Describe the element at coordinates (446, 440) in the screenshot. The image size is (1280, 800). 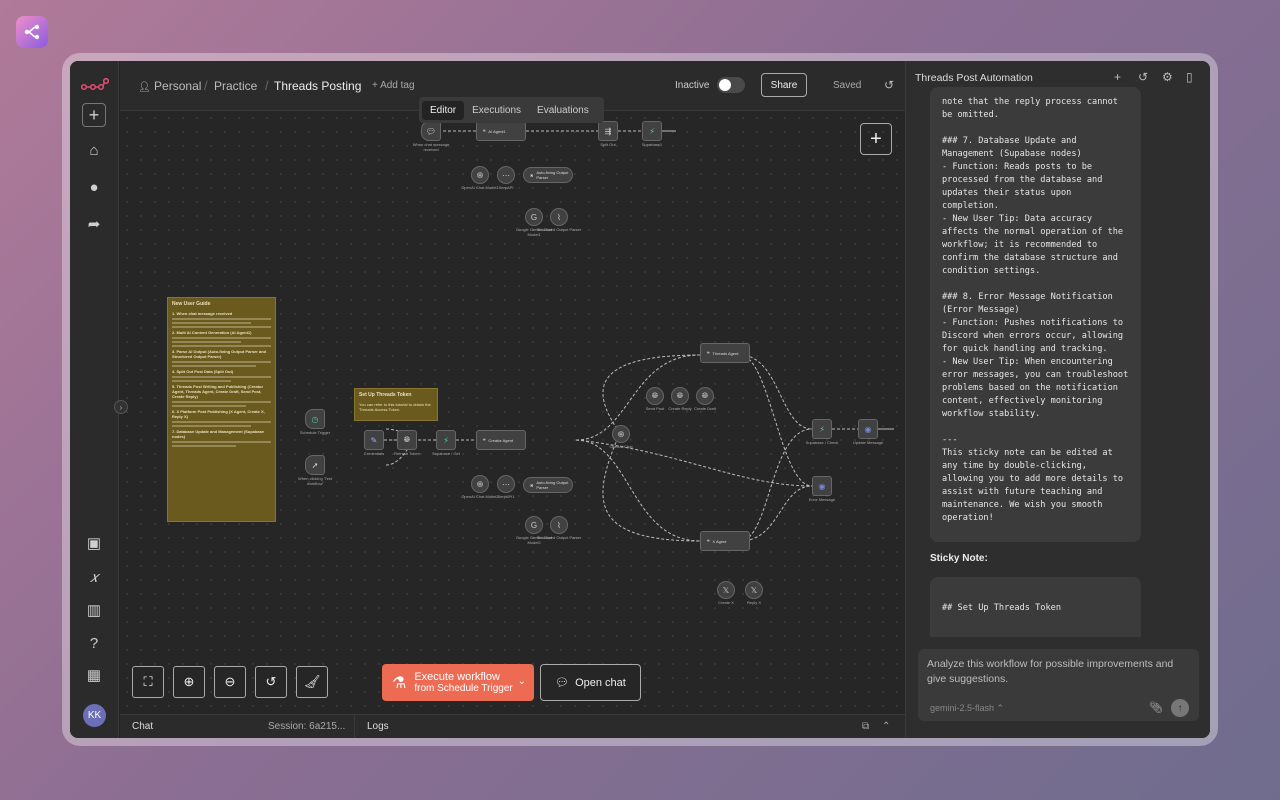
I see `node-supabase-get: ⚡︎` at that location.